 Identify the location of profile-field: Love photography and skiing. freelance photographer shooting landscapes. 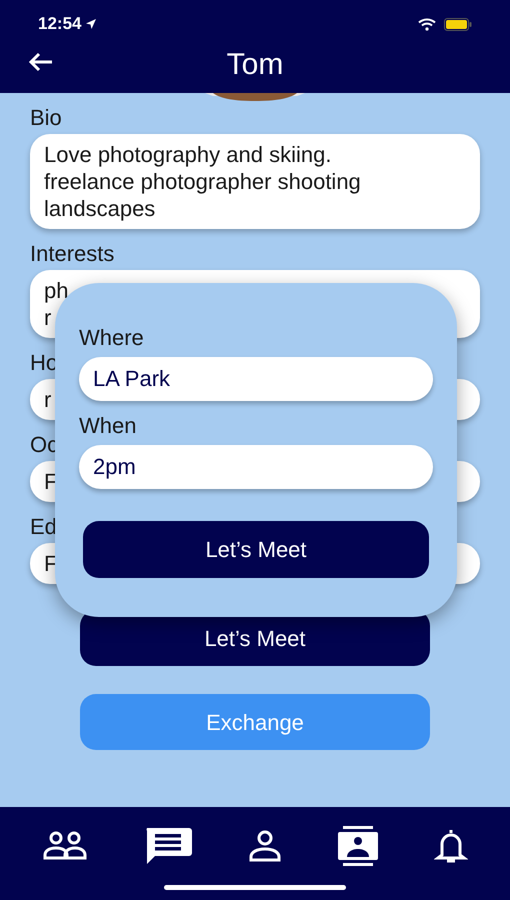
(255, 181).